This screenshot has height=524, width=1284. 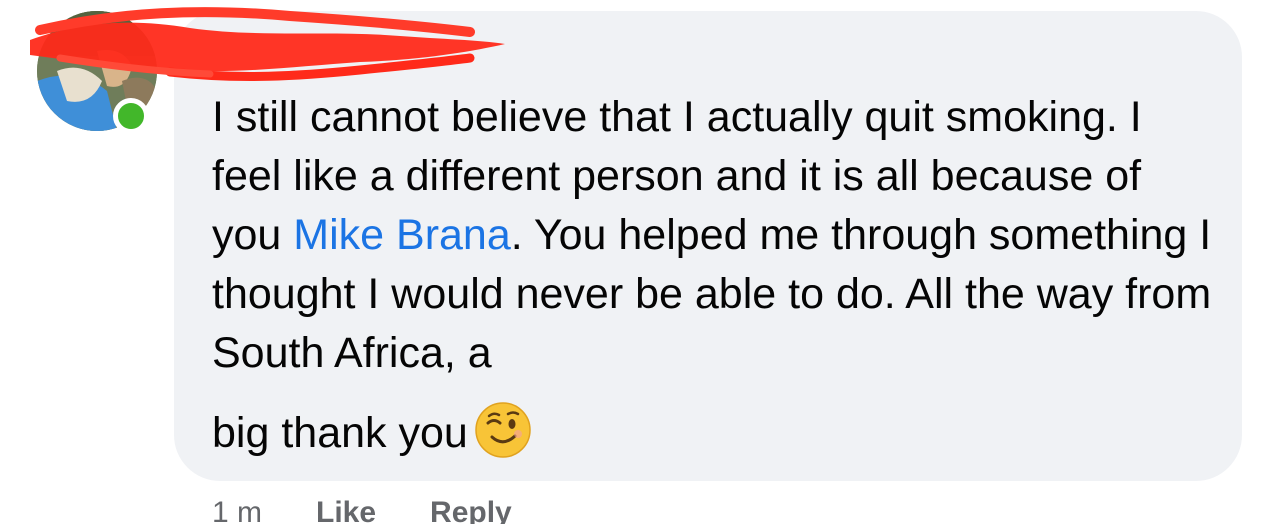 I want to click on comment-actions: 1 m Like Reply, so click(x=362, y=510).